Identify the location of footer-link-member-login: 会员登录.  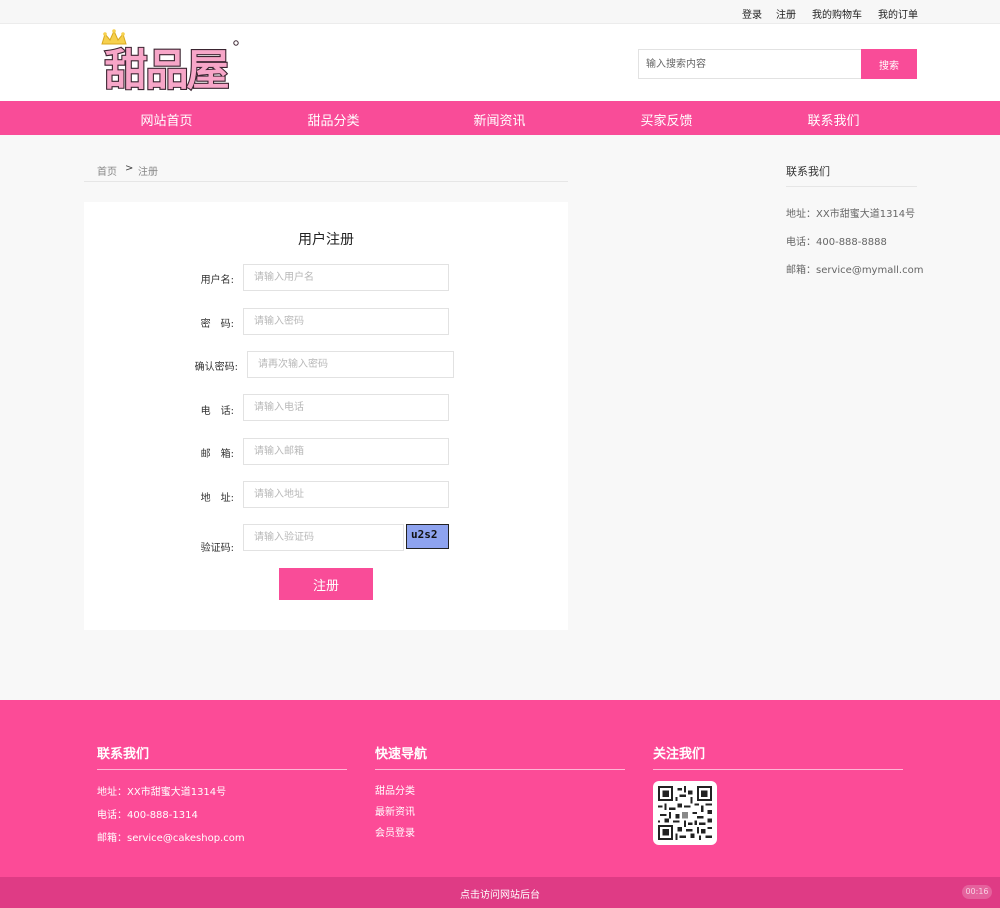
(395, 831).